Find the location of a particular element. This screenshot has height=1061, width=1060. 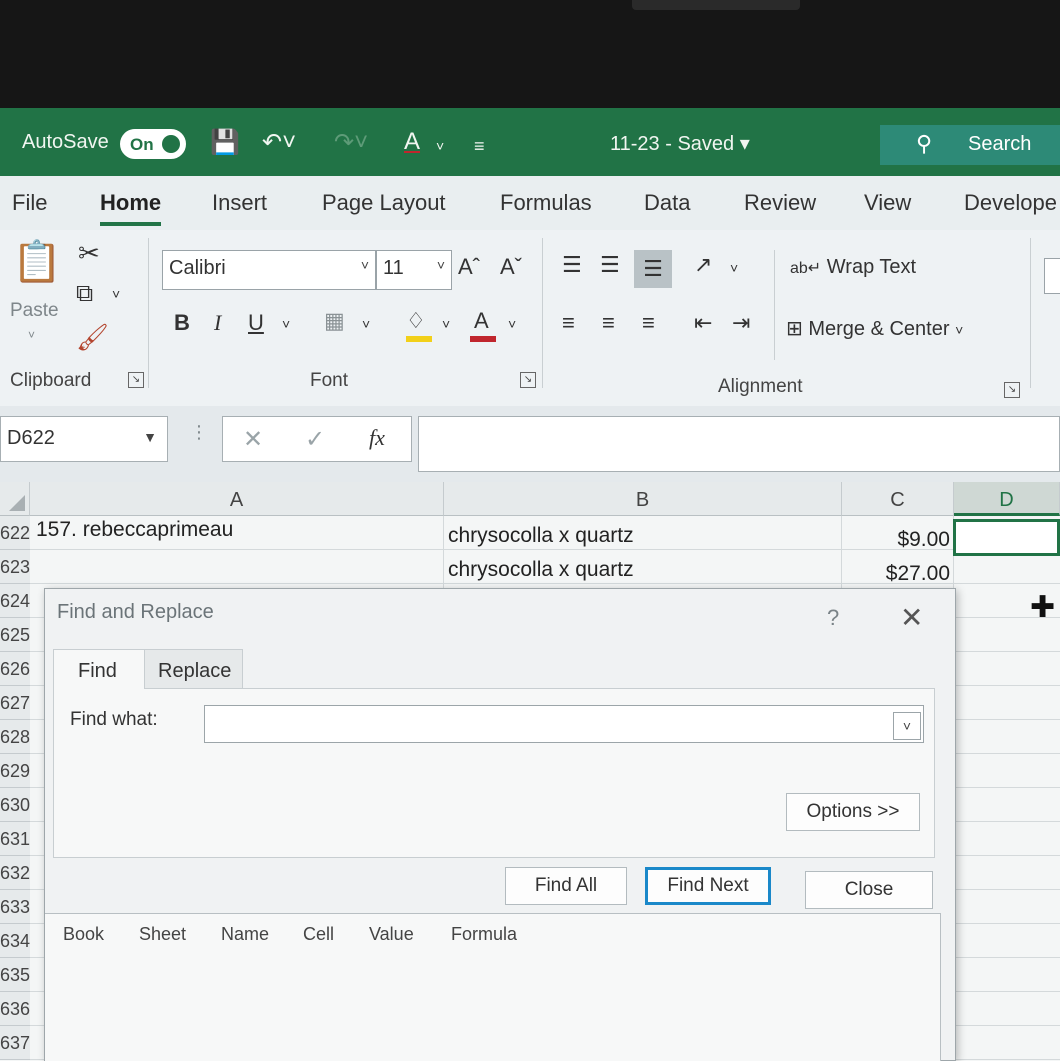

search-input: ⚲ Search is located at coordinates (970, 145).